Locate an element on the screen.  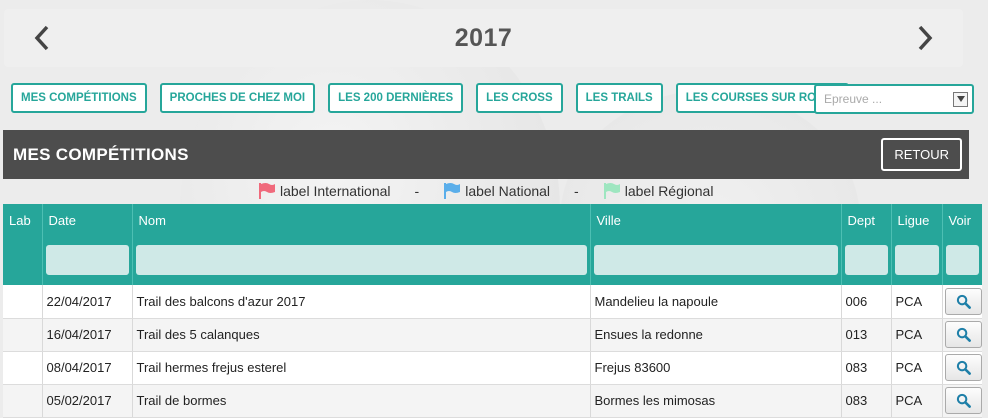
legend-international: label International is located at coordinates (335, 191).